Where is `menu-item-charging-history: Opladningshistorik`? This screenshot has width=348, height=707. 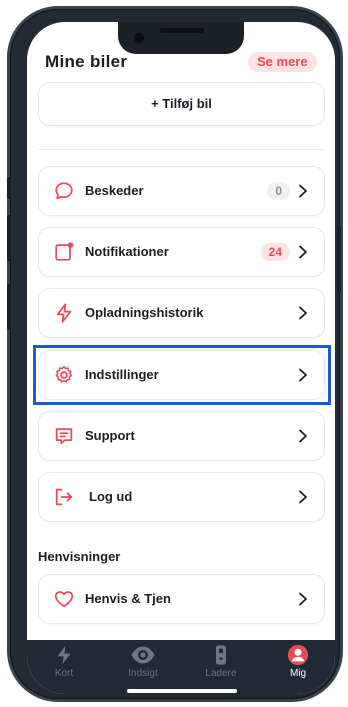
menu-item-charging-history: Opladningshistorik is located at coordinates (181, 313).